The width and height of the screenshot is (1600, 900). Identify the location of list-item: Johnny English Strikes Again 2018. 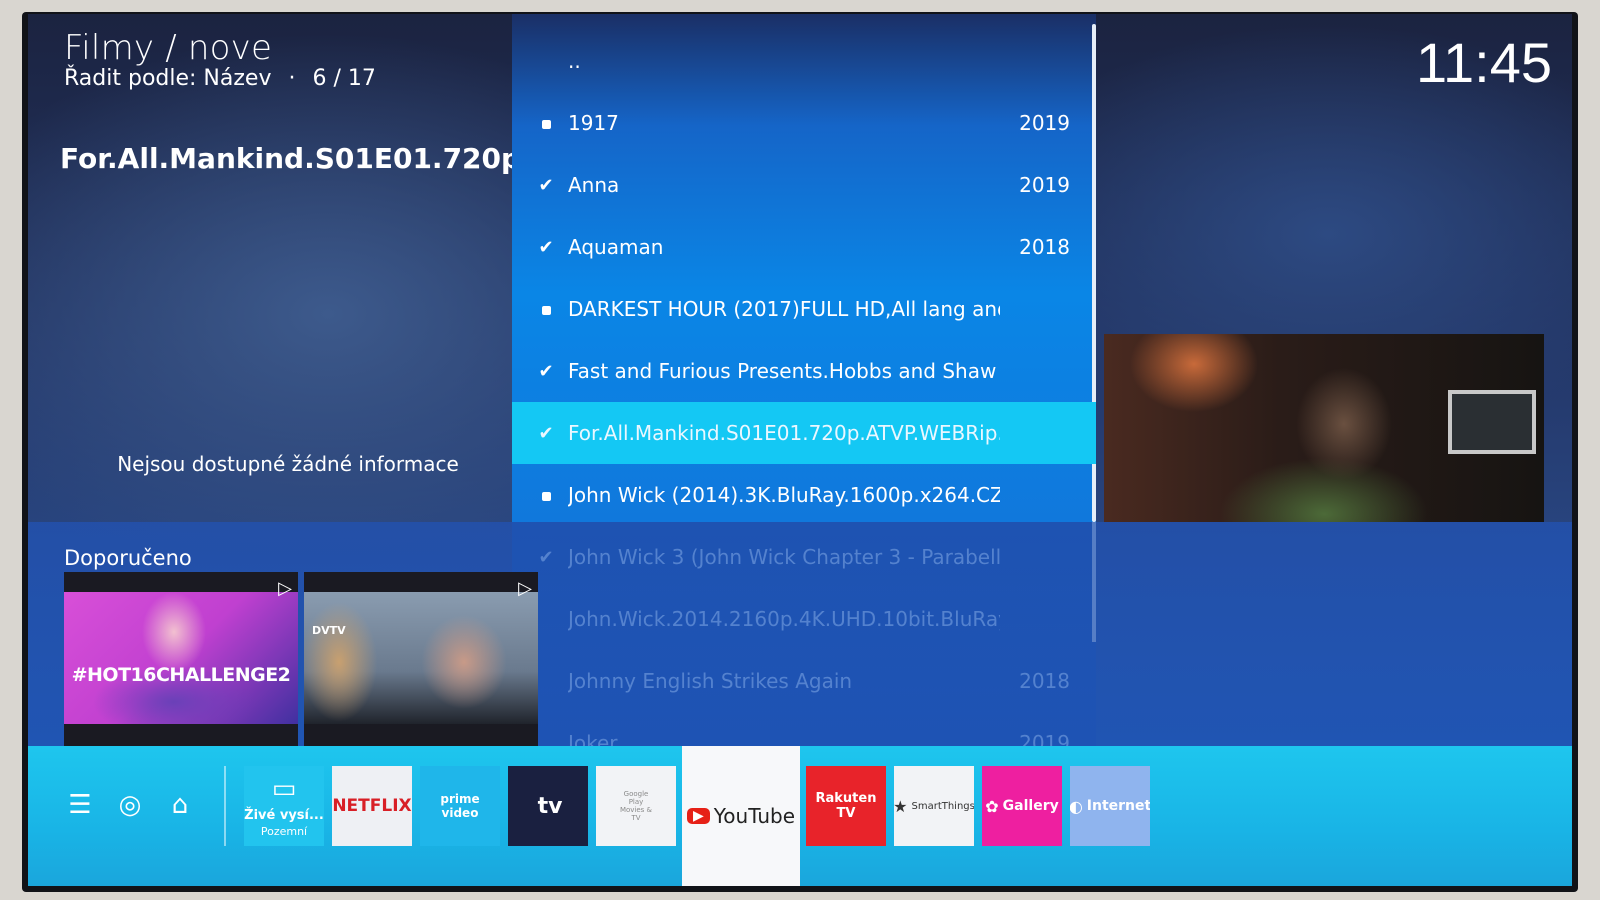
(804, 681).